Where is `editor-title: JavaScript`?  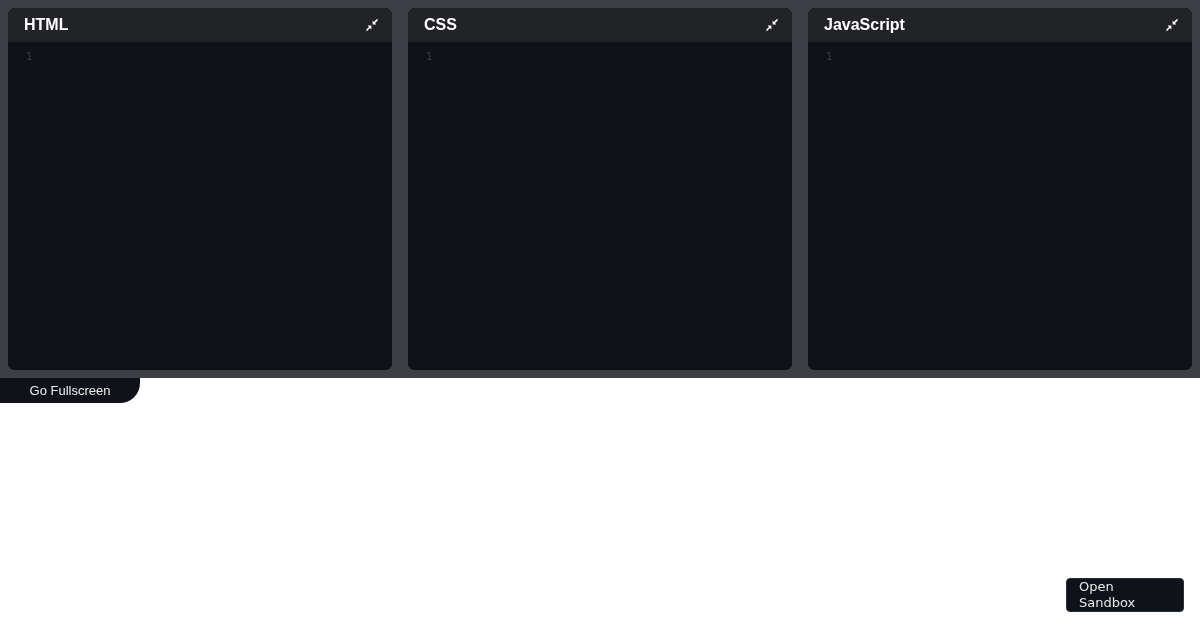 editor-title: JavaScript is located at coordinates (864, 25).